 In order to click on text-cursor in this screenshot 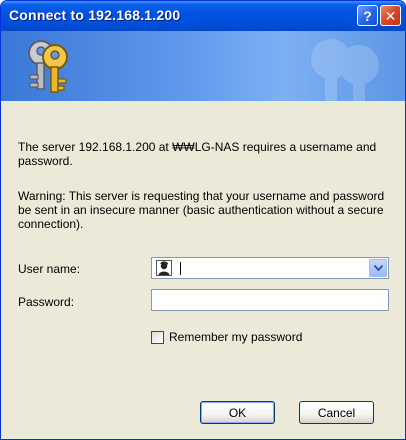, I will do `click(180, 268)`.